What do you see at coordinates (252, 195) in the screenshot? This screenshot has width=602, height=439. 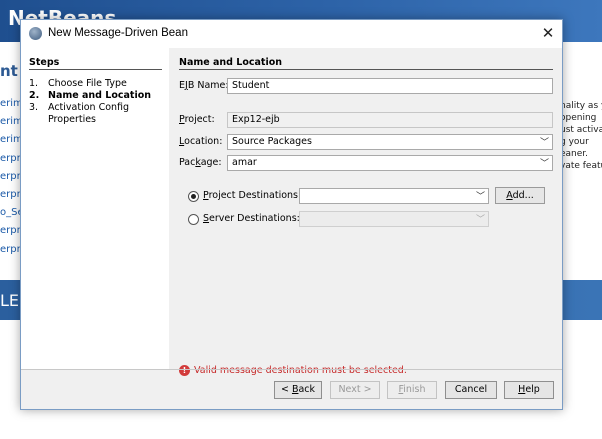 I see `project-destinations-label: Project Destinations:` at bounding box center [252, 195].